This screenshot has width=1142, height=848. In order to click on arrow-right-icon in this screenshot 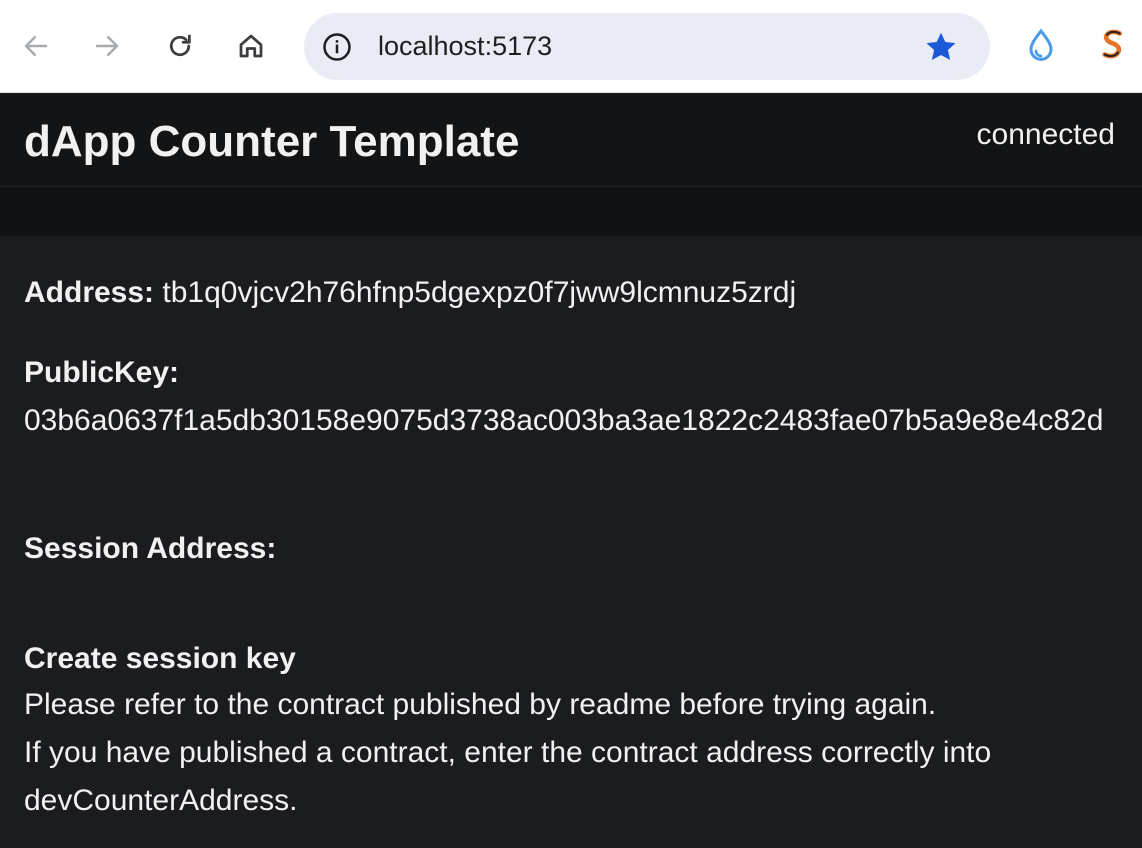, I will do `click(107, 46)`.